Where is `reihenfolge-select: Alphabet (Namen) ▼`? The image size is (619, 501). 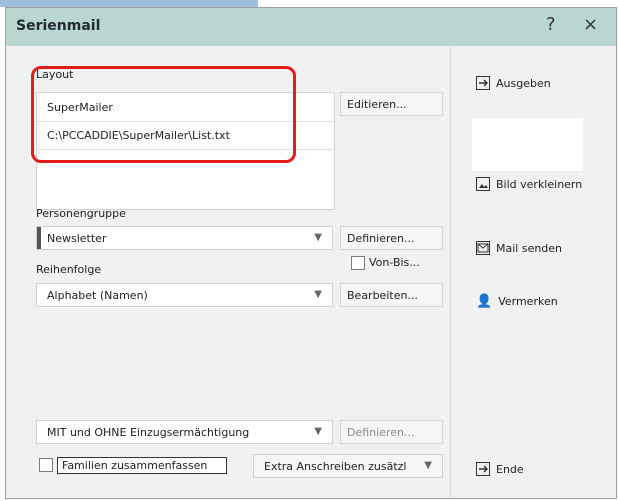 reihenfolge-select: Alphabet (Namen) ▼ is located at coordinates (184, 295).